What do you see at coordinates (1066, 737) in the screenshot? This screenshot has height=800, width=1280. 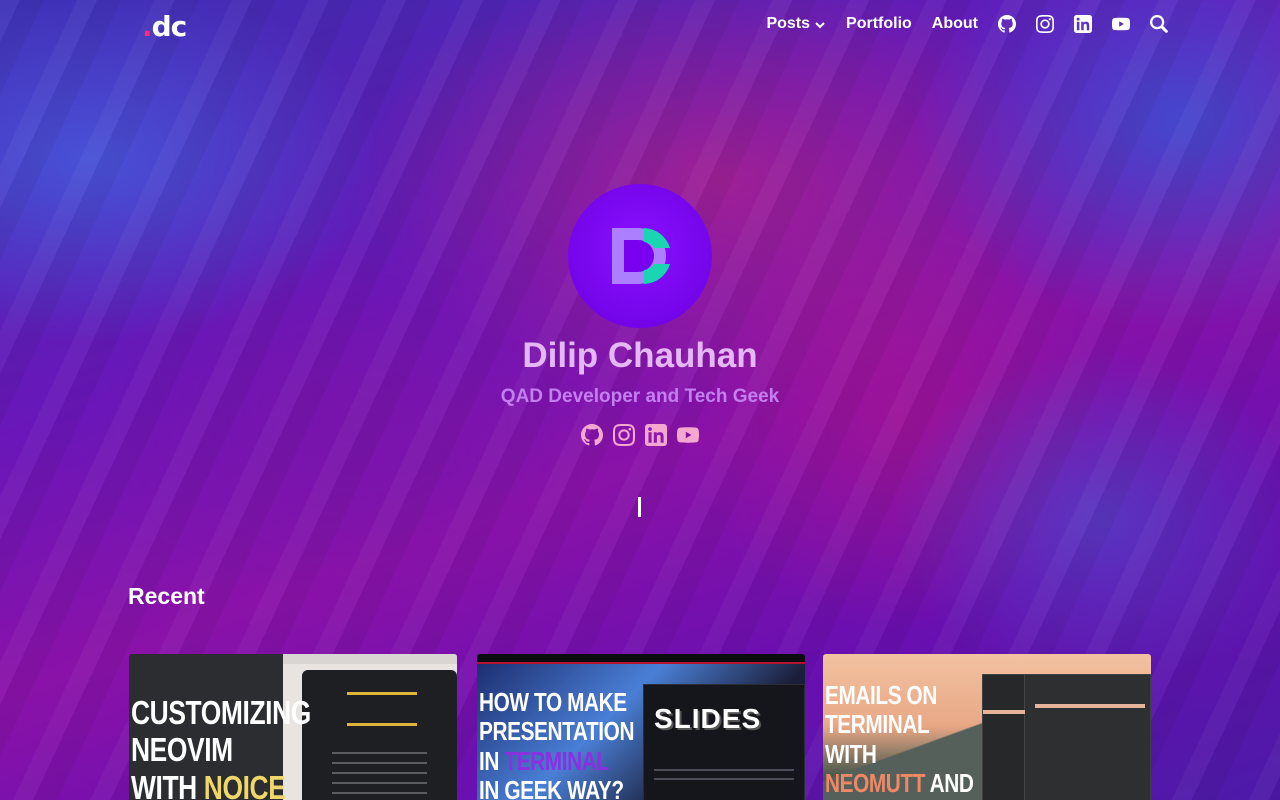 I see `screenshot-mail-client` at bounding box center [1066, 737].